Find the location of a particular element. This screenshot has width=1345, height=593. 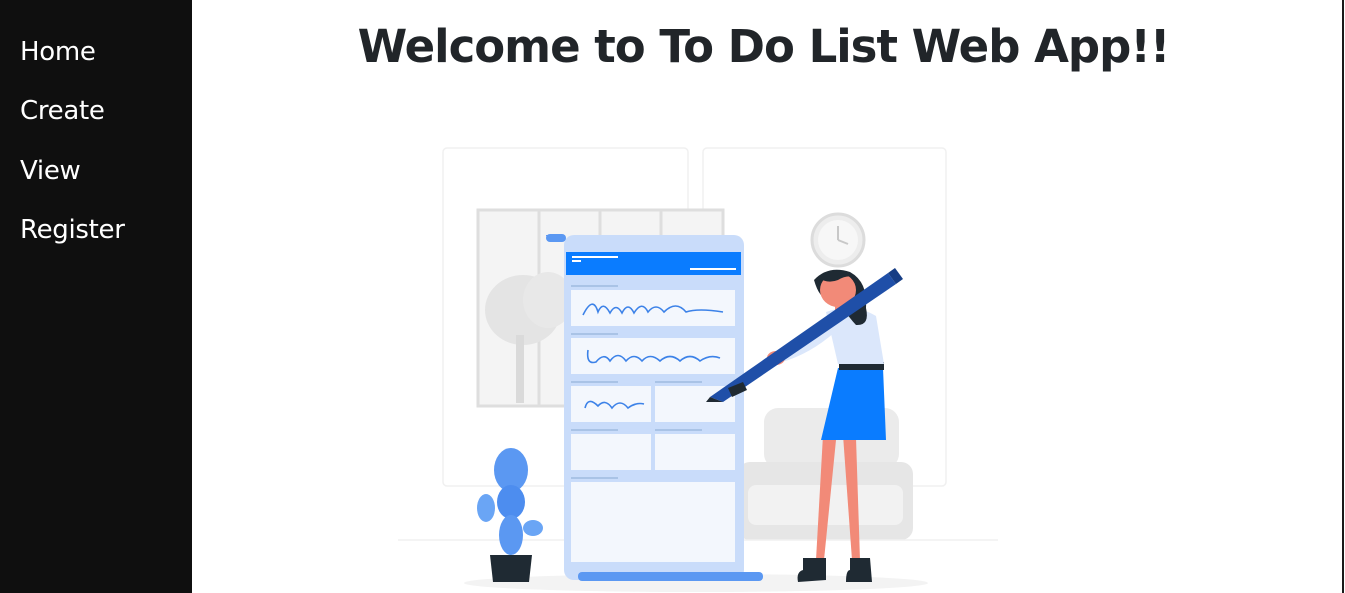

todo-document-graphic is located at coordinates (654, 407).